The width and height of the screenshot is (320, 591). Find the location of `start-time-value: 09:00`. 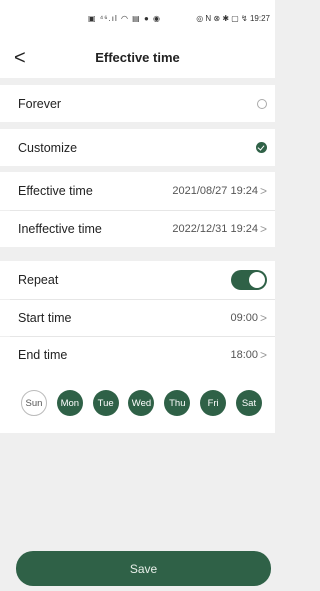

start-time-value: 09:00 is located at coordinates (244, 318).